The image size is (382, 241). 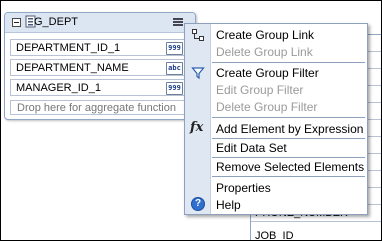 I want to click on menu-item-label: Edit Data Set, so click(x=251, y=148).